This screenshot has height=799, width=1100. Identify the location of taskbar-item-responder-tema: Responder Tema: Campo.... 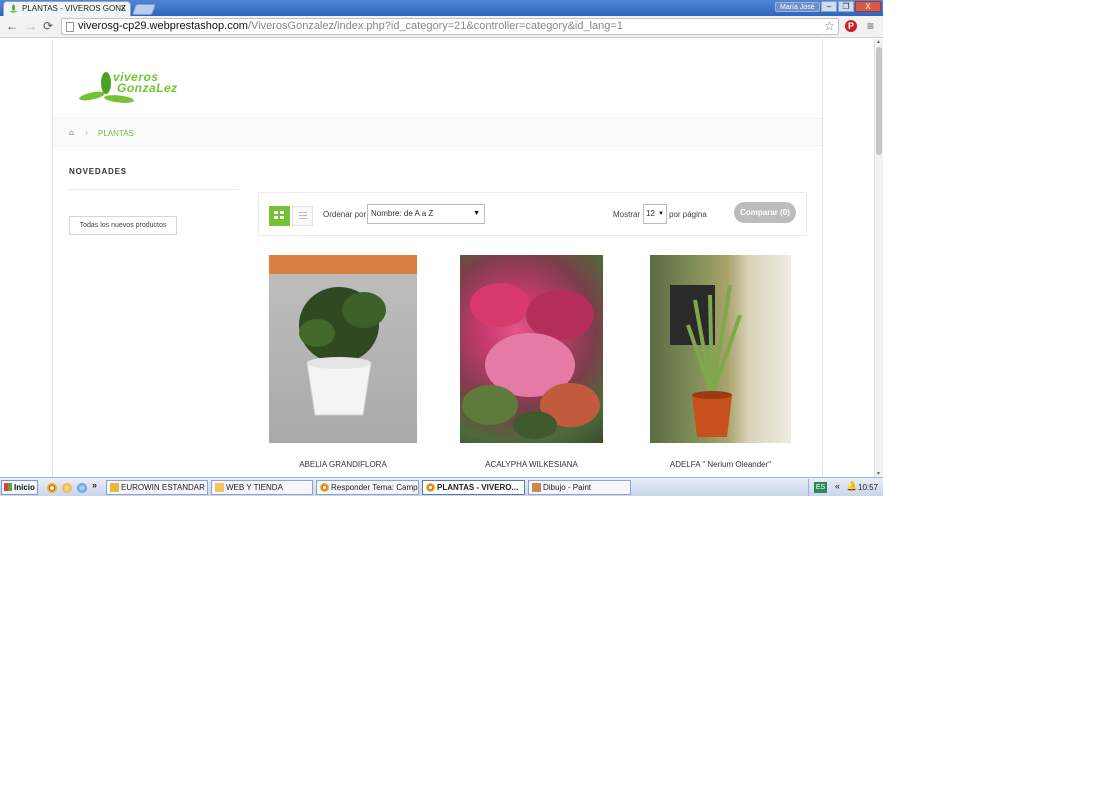
(367, 487).